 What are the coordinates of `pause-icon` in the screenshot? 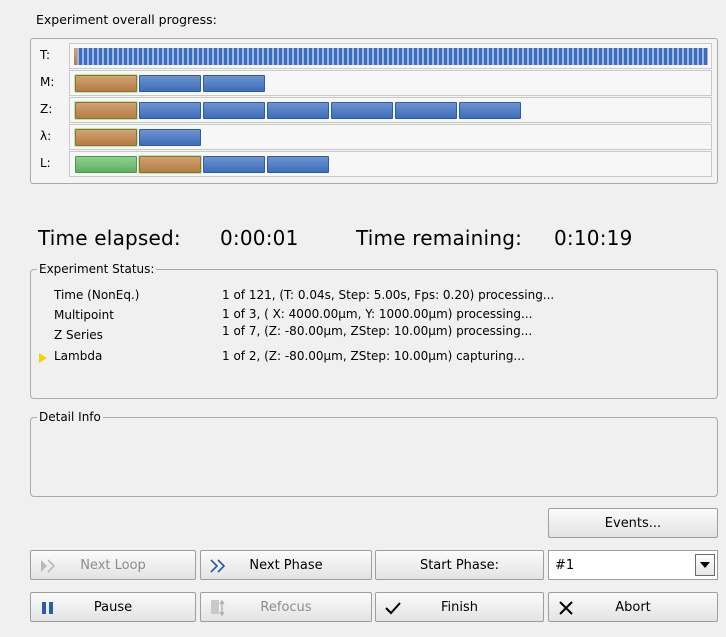 It's located at (48, 608).